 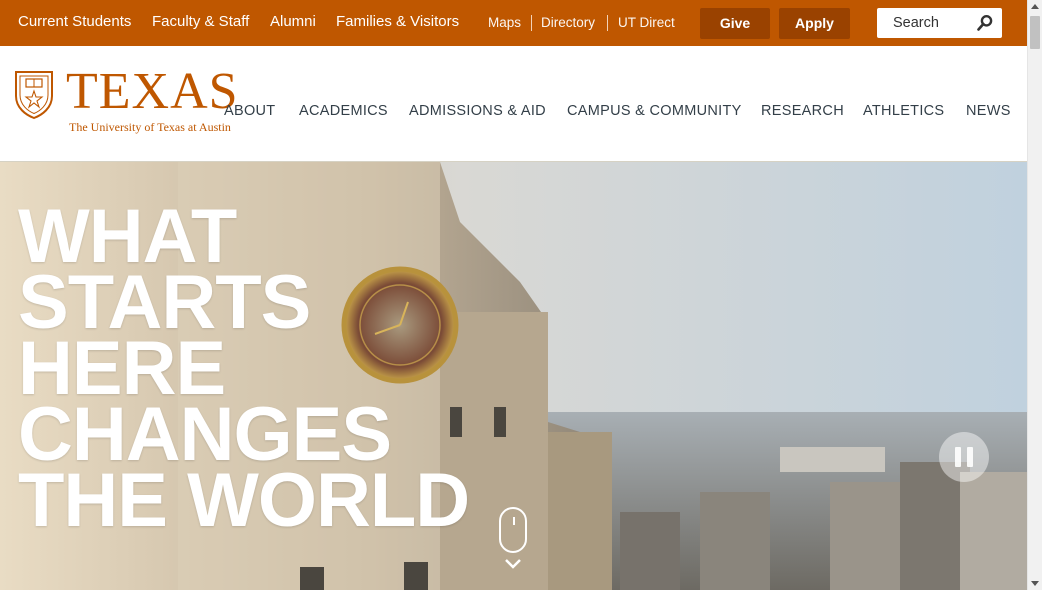 I want to click on nav-admissions-aid: ADMISSIONS & AID, so click(x=477, y=111).